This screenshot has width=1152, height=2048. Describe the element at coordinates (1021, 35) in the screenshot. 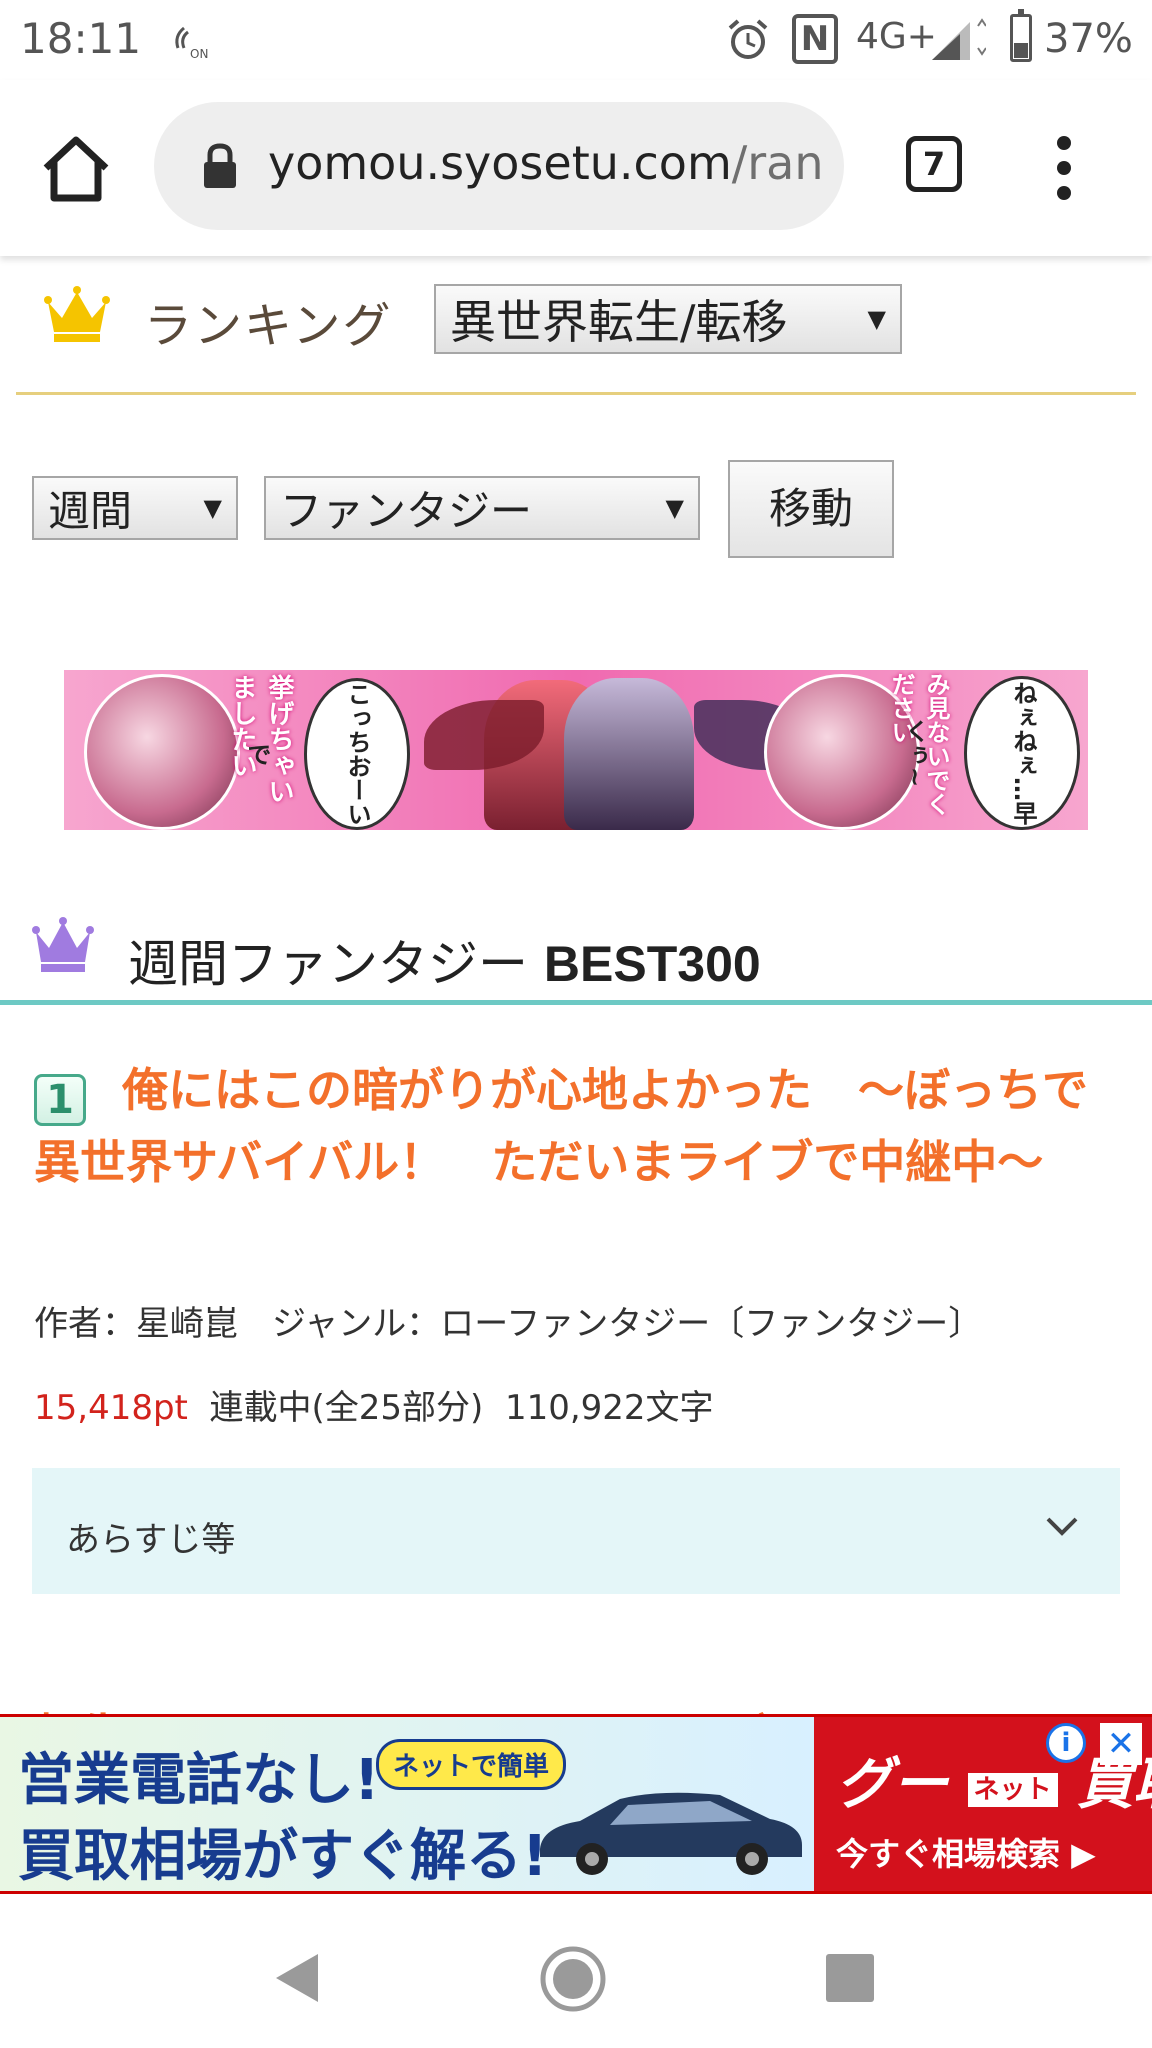

I see `battery-icon` at that location.